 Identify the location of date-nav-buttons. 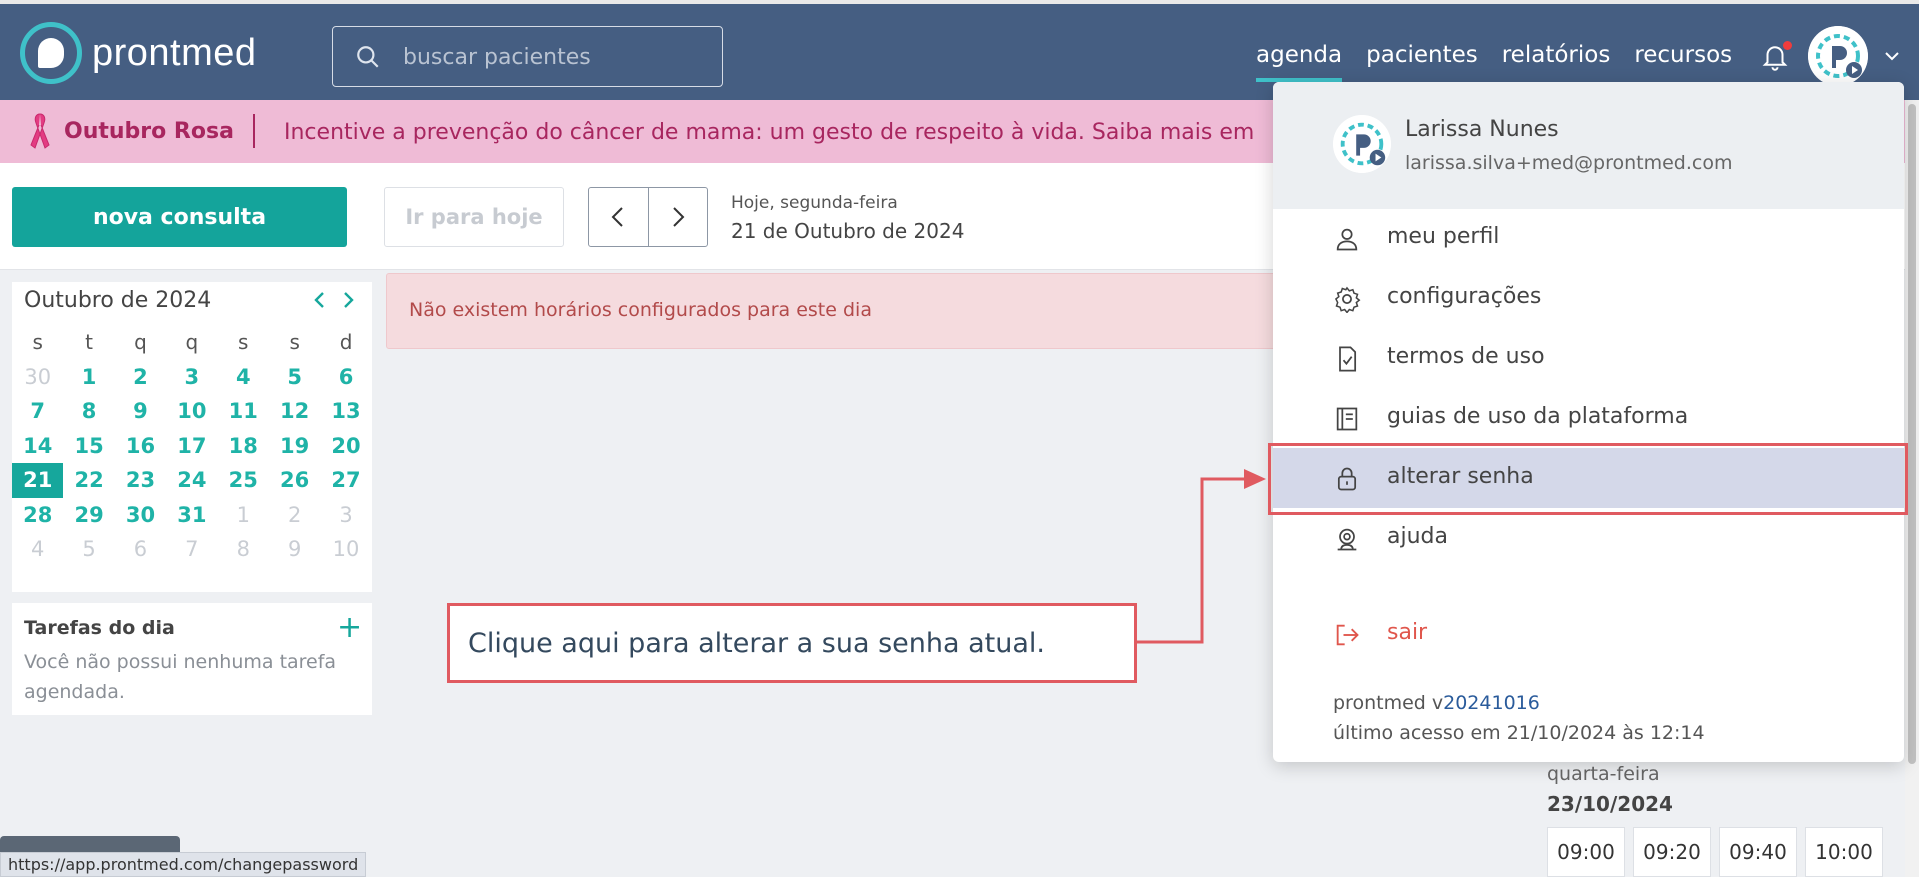
(648, 217).